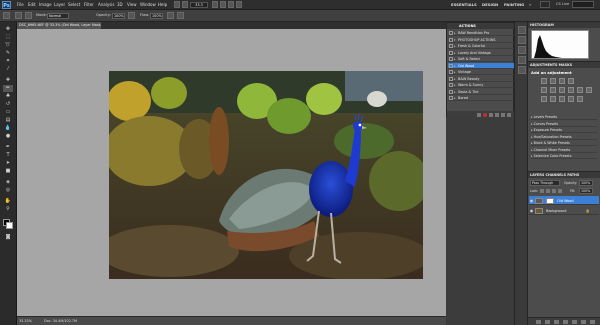 This screenshot has width=600, height=325. What do you see at coordinates (148, 4) in the screenshot?
I see `menu-window: Window` at bounding box center [148, 4].